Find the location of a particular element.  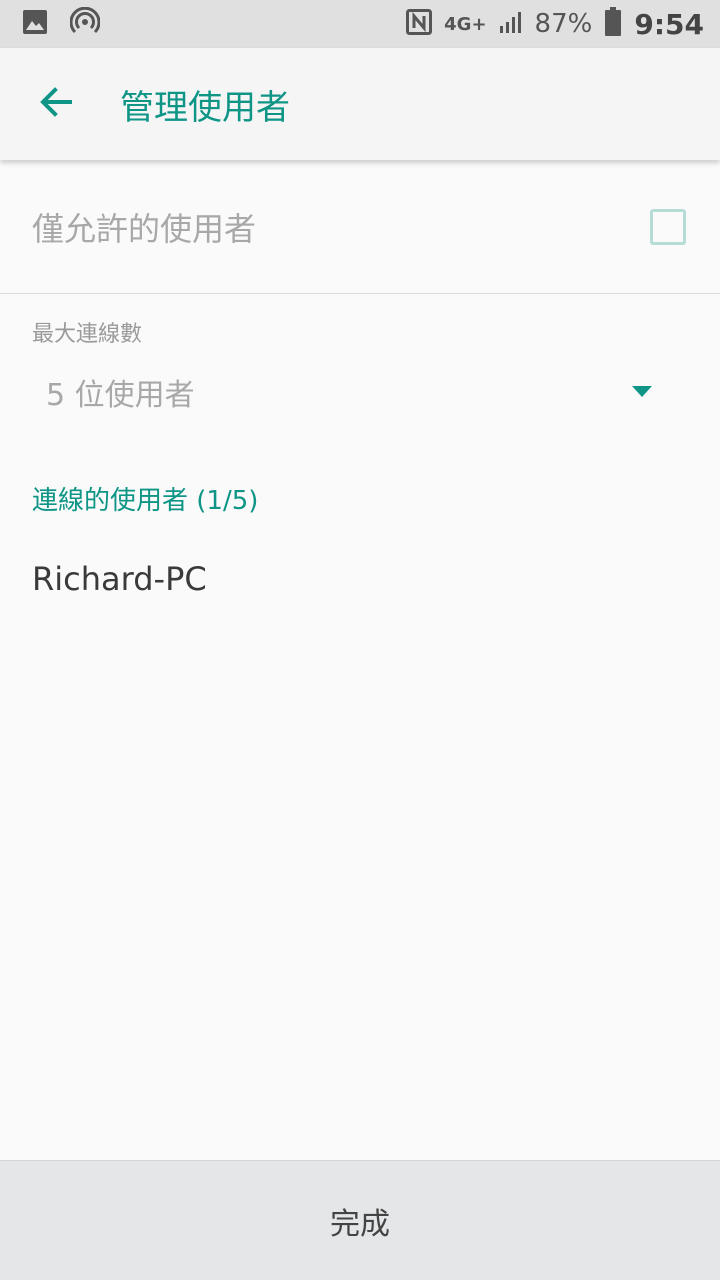

list-item: Richard-PC is located at coordinates (119, 579).